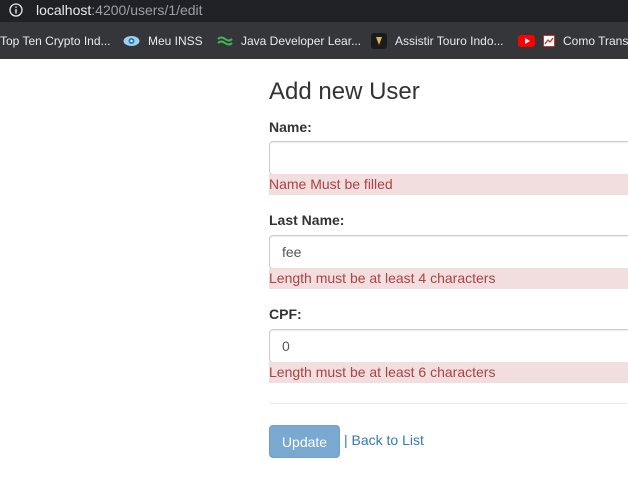 Image resolution: width=628 pixels, height=486 pixels. I want to click on bookmark-meu-inss: Meu INSS, so click(163, 40).